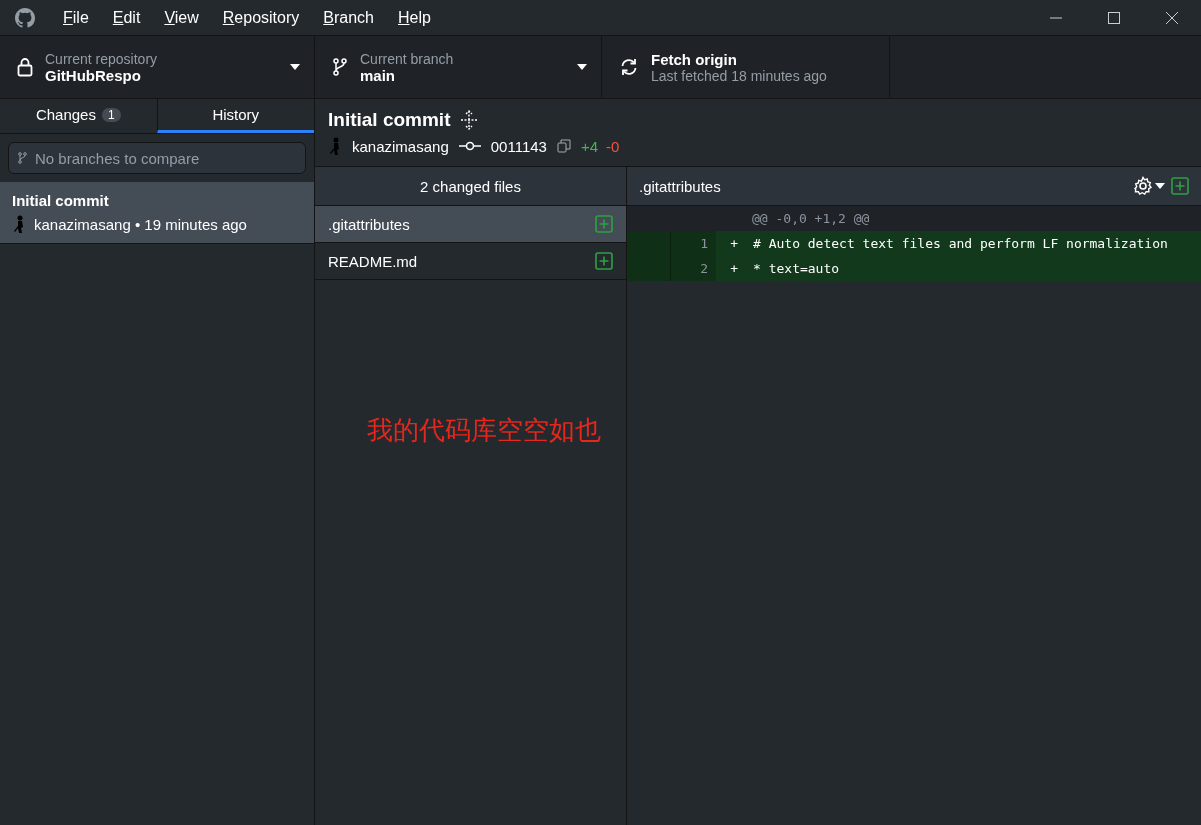  I want to click on maximize-icon, so click(1114, 17).